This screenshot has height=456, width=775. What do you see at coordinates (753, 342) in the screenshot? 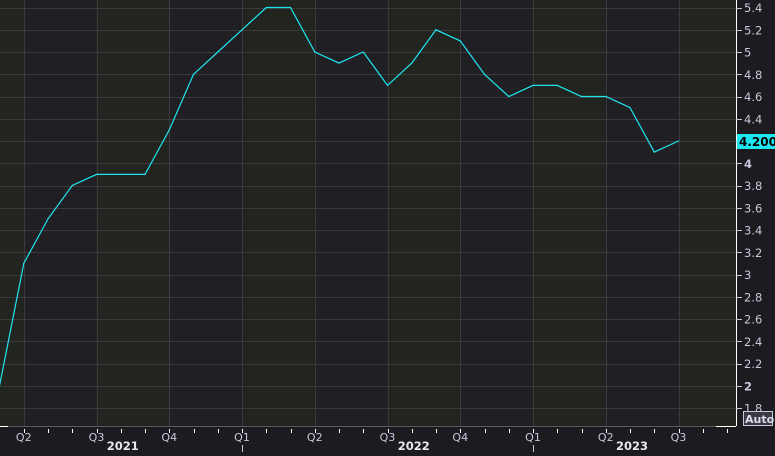
I see `y-tick-label: 2.4` at bounding box center [753, 342].